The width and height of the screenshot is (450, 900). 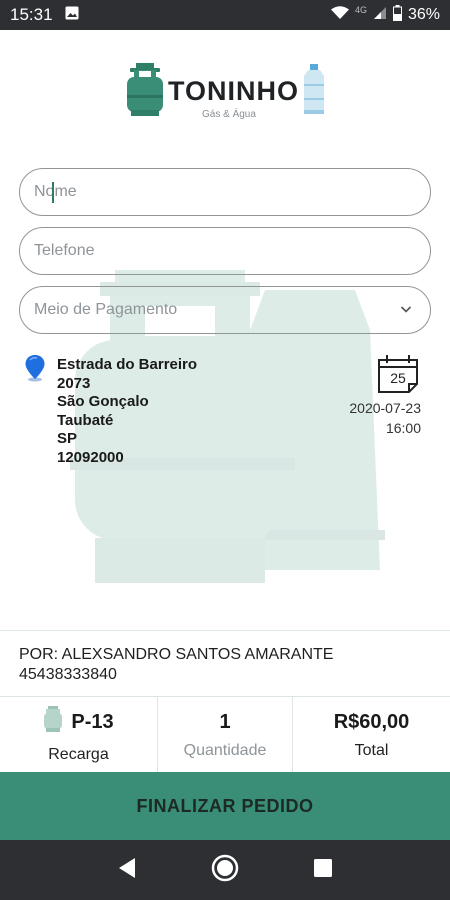 What do you see at coordinates (68, 674) in the screenshot?
I see `seller-document: 45438333840` at bounding box center [68, 674].